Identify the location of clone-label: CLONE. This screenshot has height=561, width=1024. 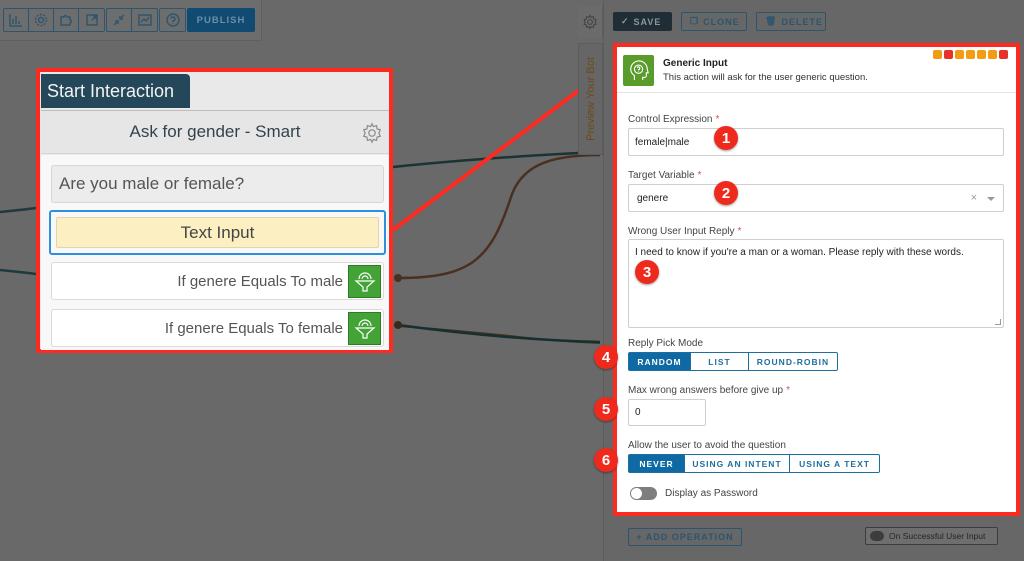
(721, 21).